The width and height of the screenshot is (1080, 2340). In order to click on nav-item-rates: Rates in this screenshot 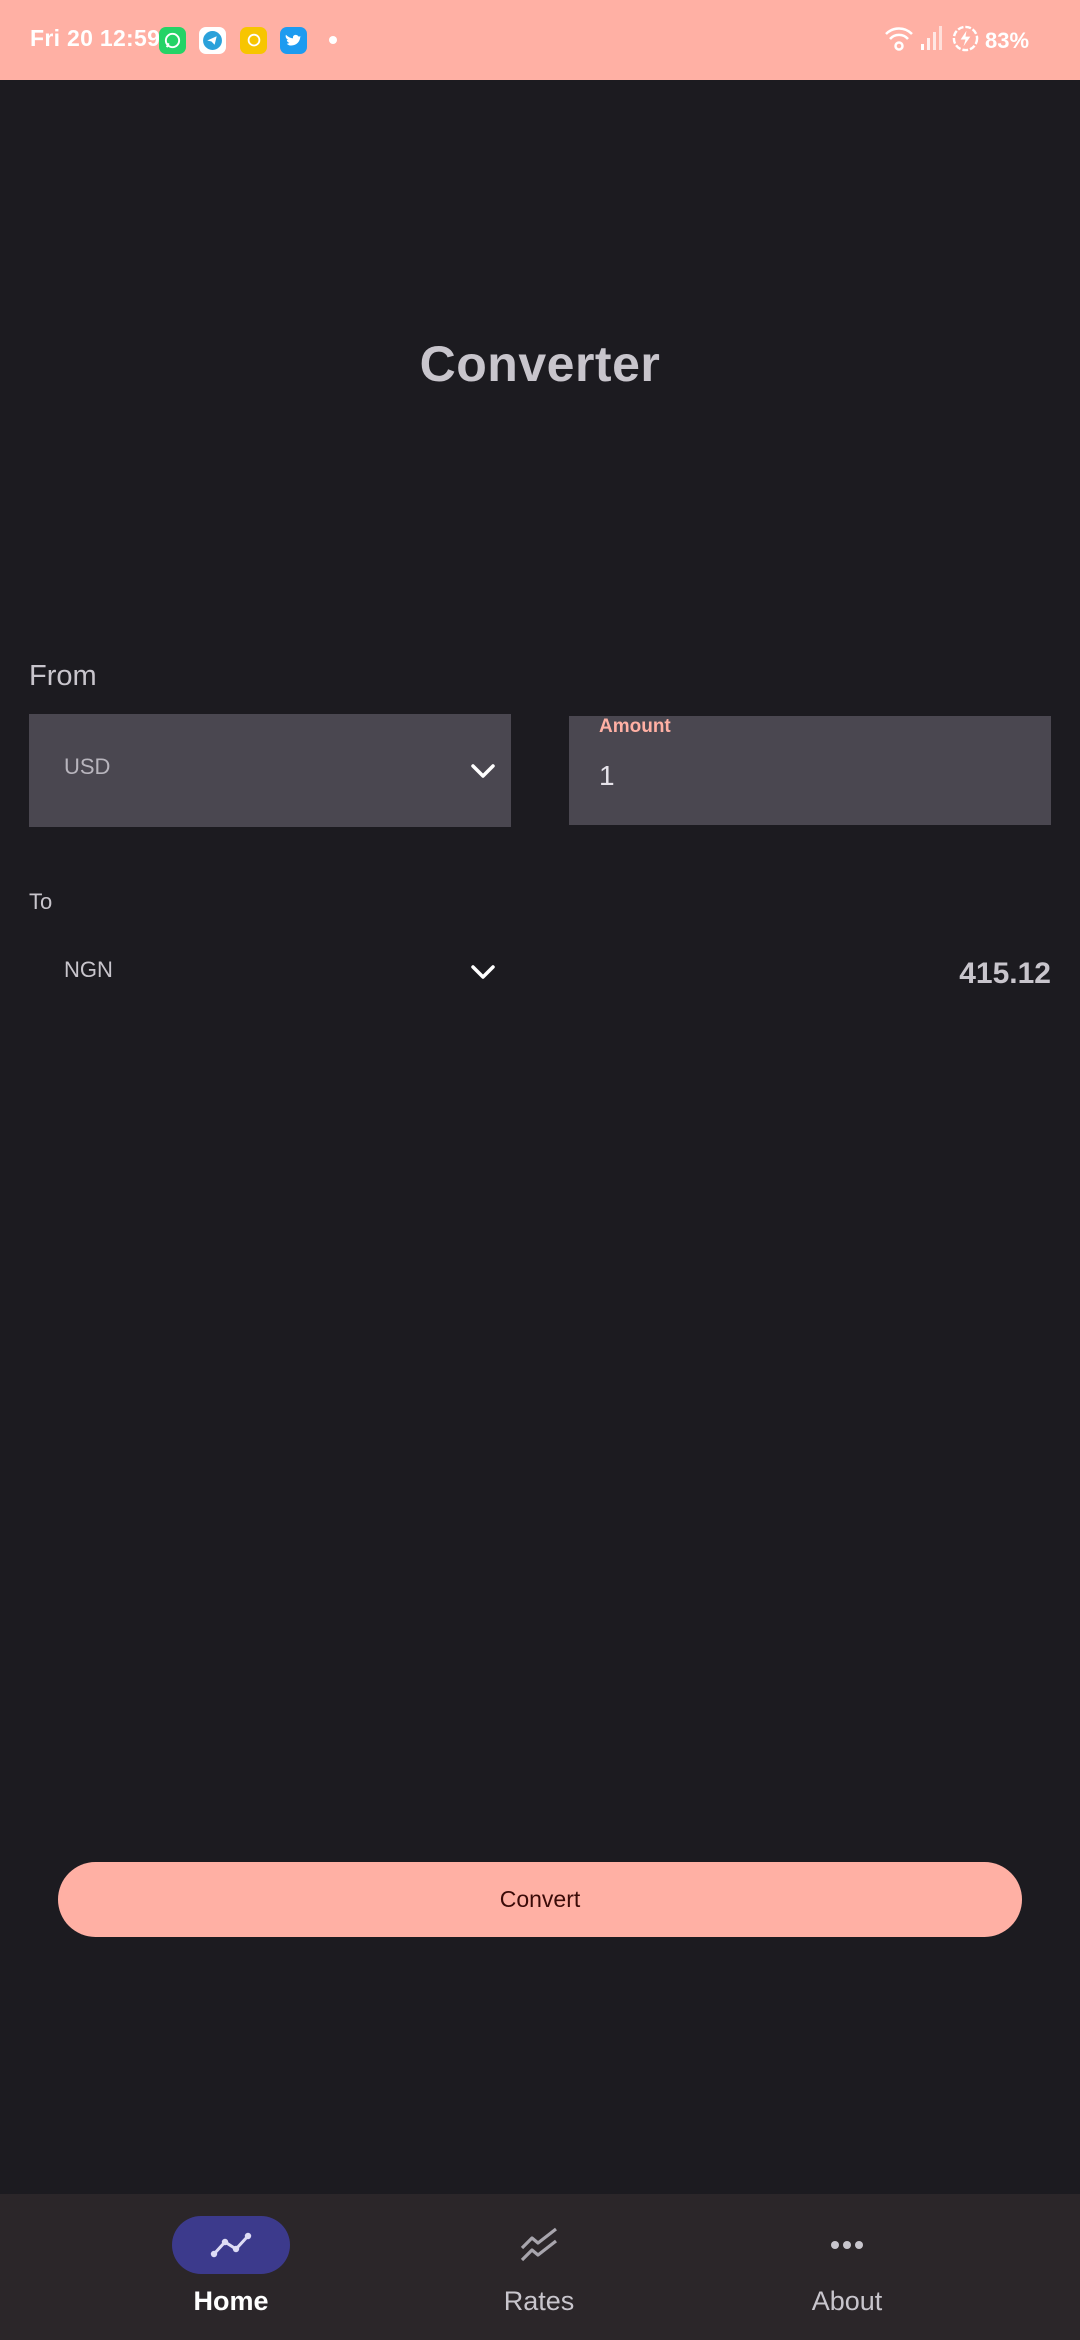, I will do `click(539, 2267)`.